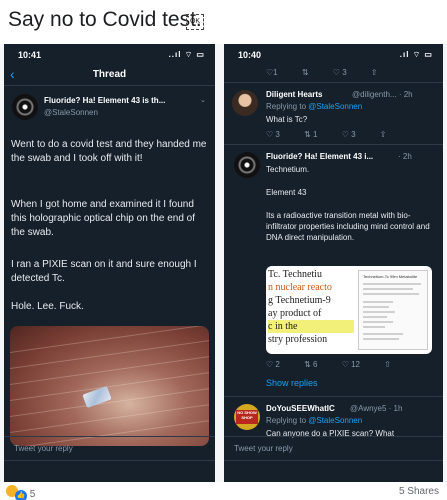 This screenshot has width=447, height=500. What do you see at coordinates (21, 495) in the screenshot?
I see `like-reaction-icon: 👍` at bounding box center [21, 495].